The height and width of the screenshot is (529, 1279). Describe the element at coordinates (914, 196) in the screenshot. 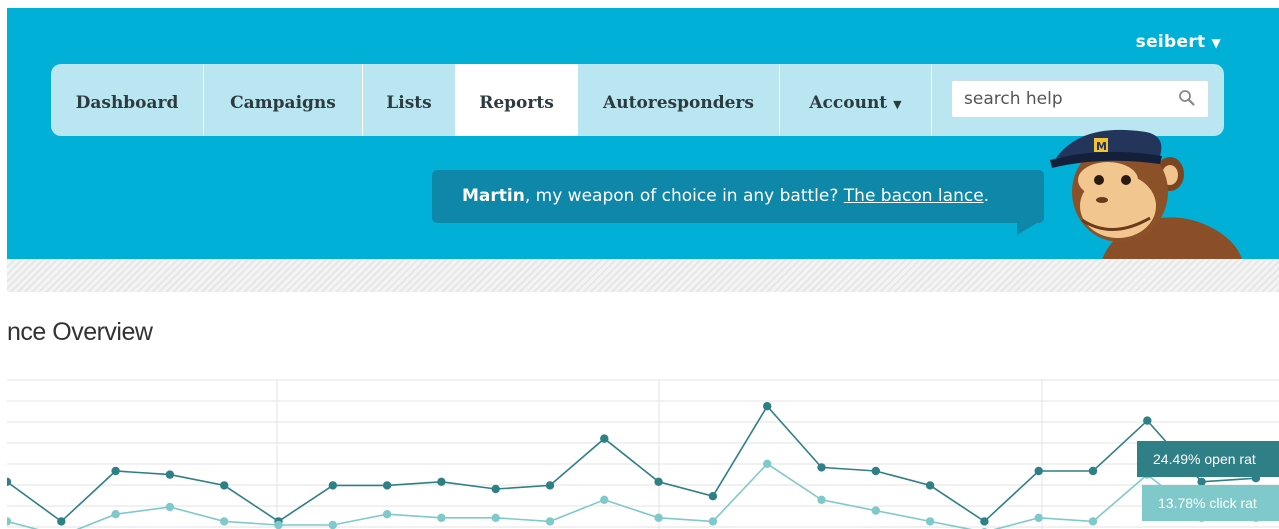

I see `greeting-link: The bacon lance` at that location.